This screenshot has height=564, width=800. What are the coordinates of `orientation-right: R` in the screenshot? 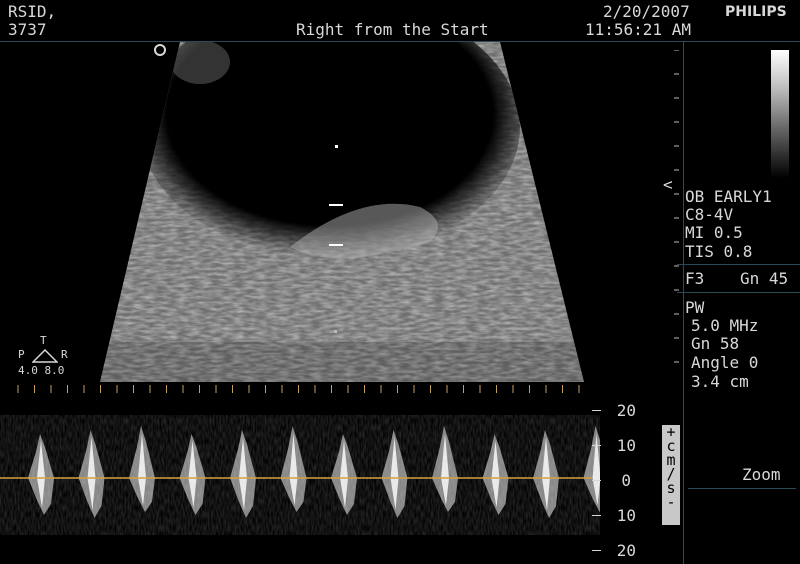 It's located at (64, 354).